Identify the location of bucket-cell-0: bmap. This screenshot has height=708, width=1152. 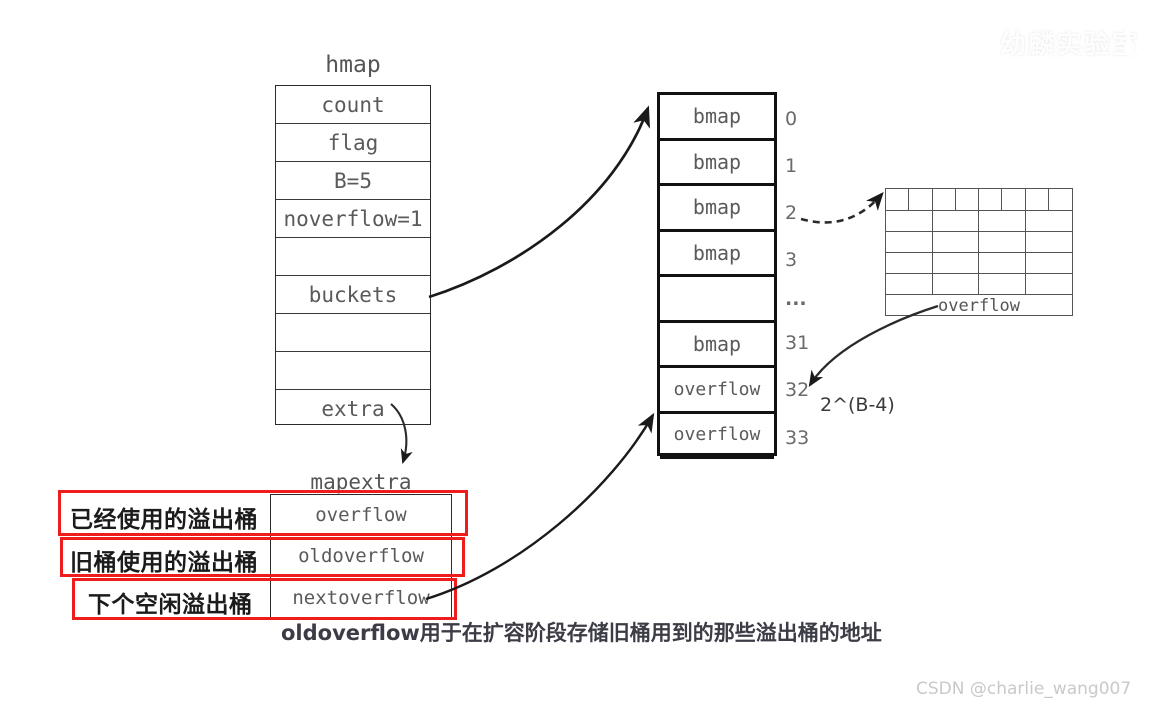
(717, 118).